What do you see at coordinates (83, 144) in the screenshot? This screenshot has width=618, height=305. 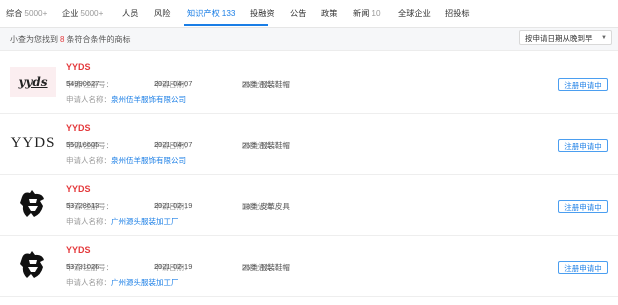 I see `reg-no-value: 55016605` at bounding box center [83, 144].